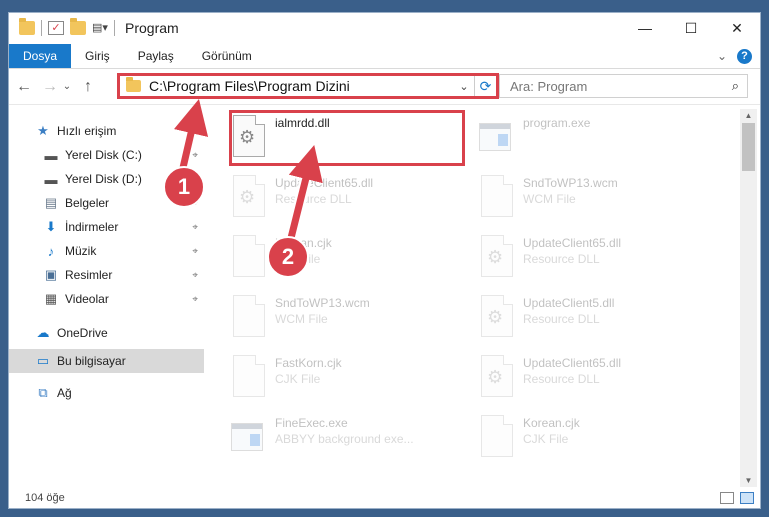 The height and width of the screenshot is (517, 769). What do you see at coordinates (248, 173) in the screenshot?
I see `annotation-arrows` at bounding box center [248, 173].